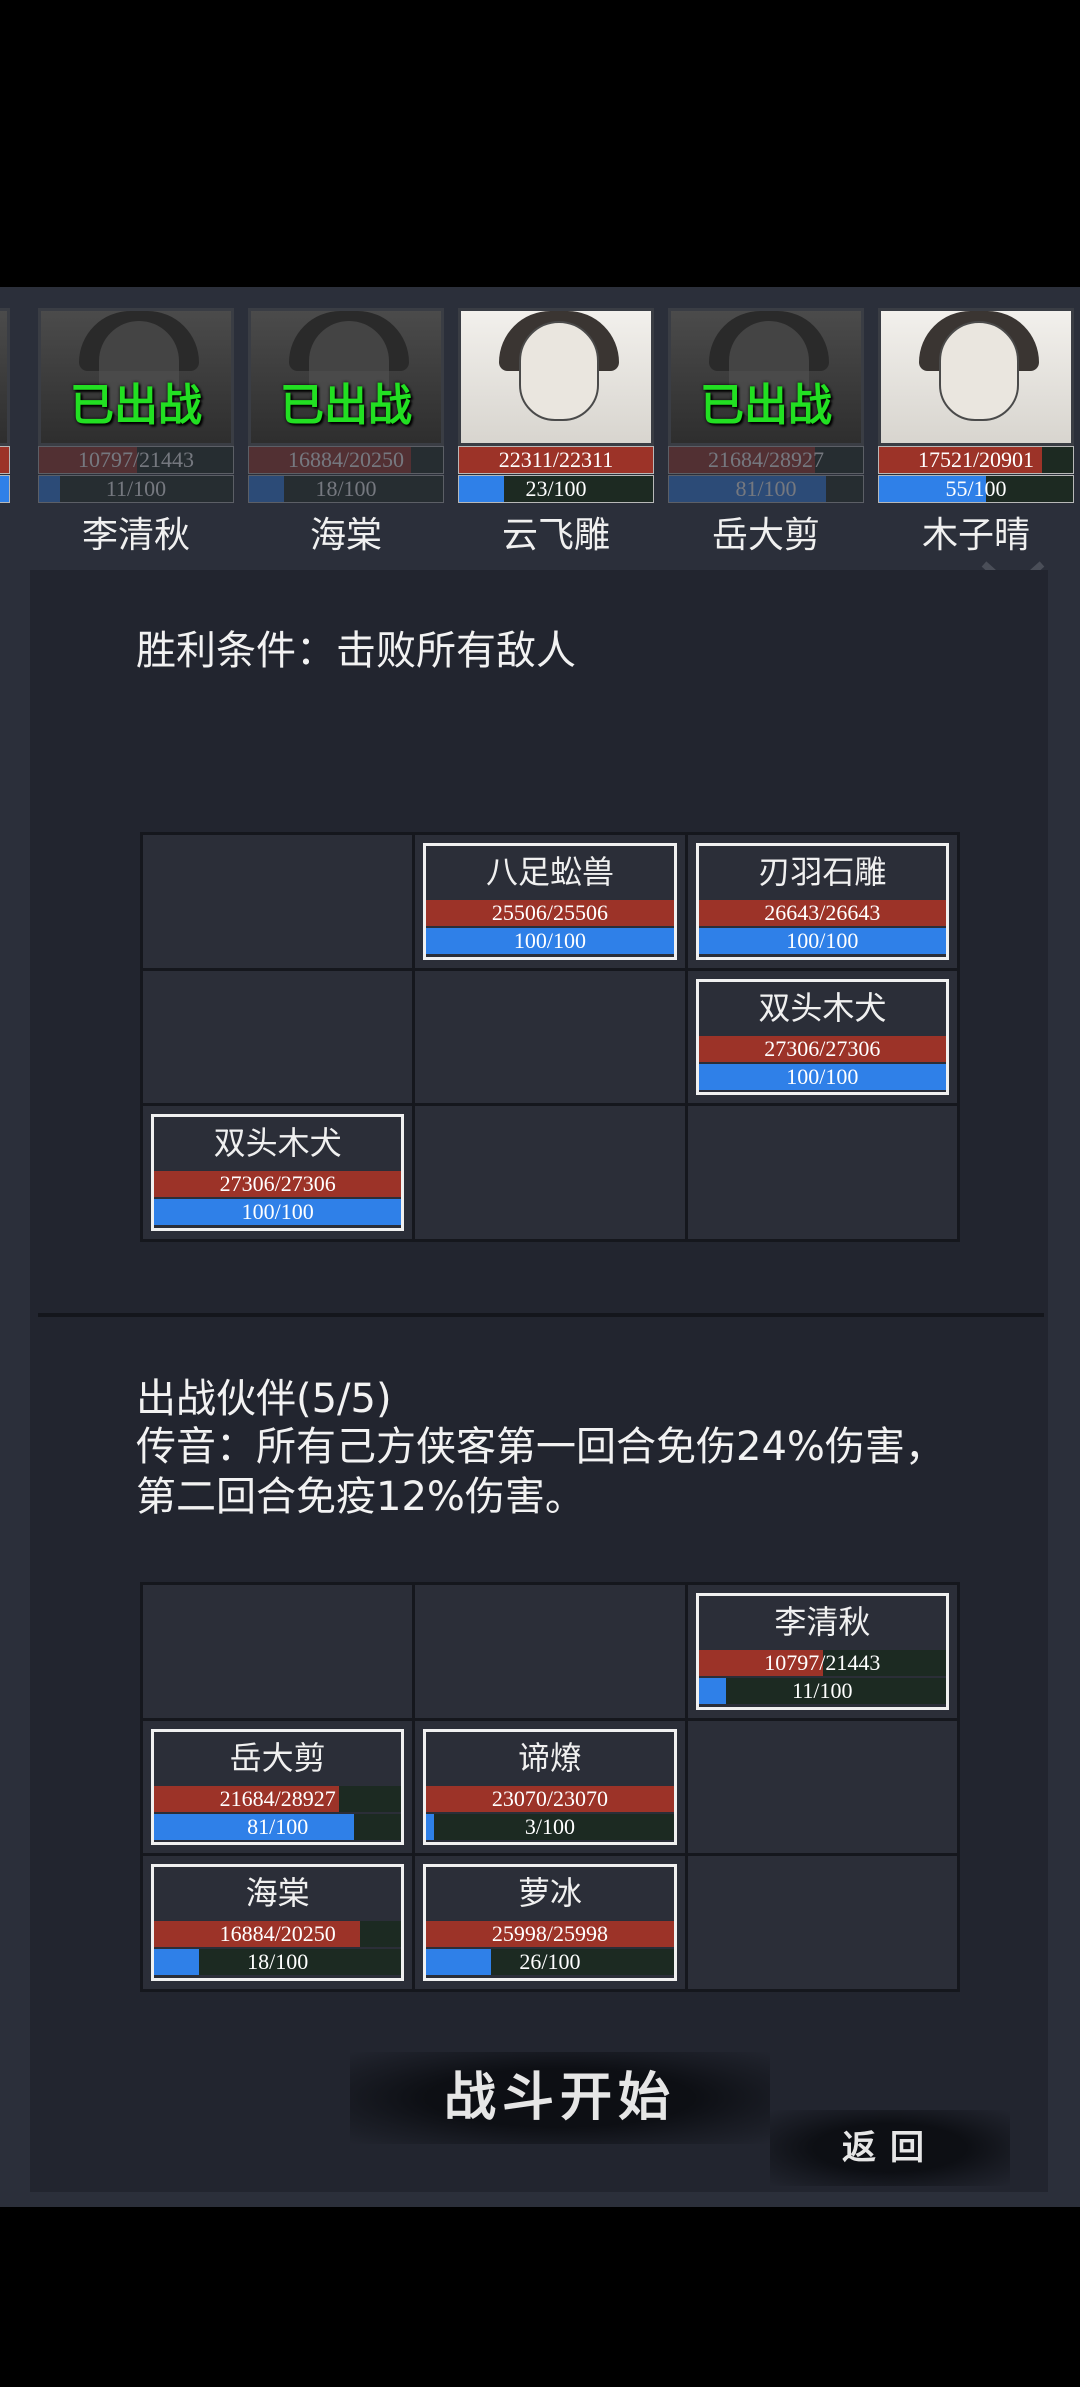 The image size is (1080, 2387). I want to click on unit-card: 海棠 16884/20250 18/100, so click(278, 1922).